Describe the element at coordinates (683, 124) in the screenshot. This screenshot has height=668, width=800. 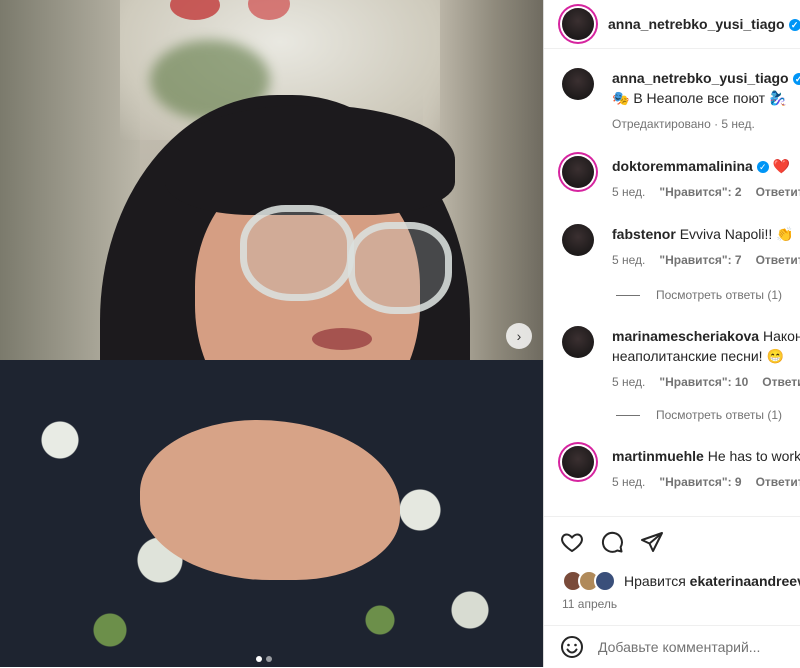
I see `caption-edited: Отредактировано · 5 нед.` at that location.